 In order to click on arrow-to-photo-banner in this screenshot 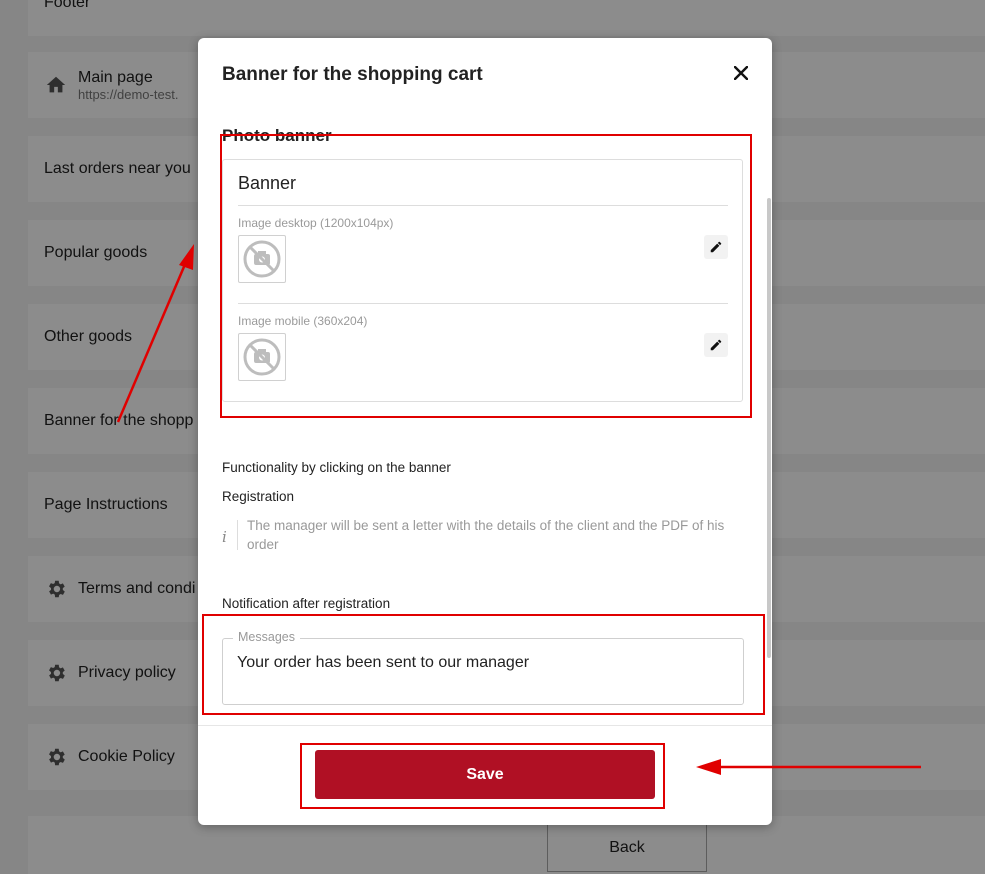, I will do `click(155, 333)`.